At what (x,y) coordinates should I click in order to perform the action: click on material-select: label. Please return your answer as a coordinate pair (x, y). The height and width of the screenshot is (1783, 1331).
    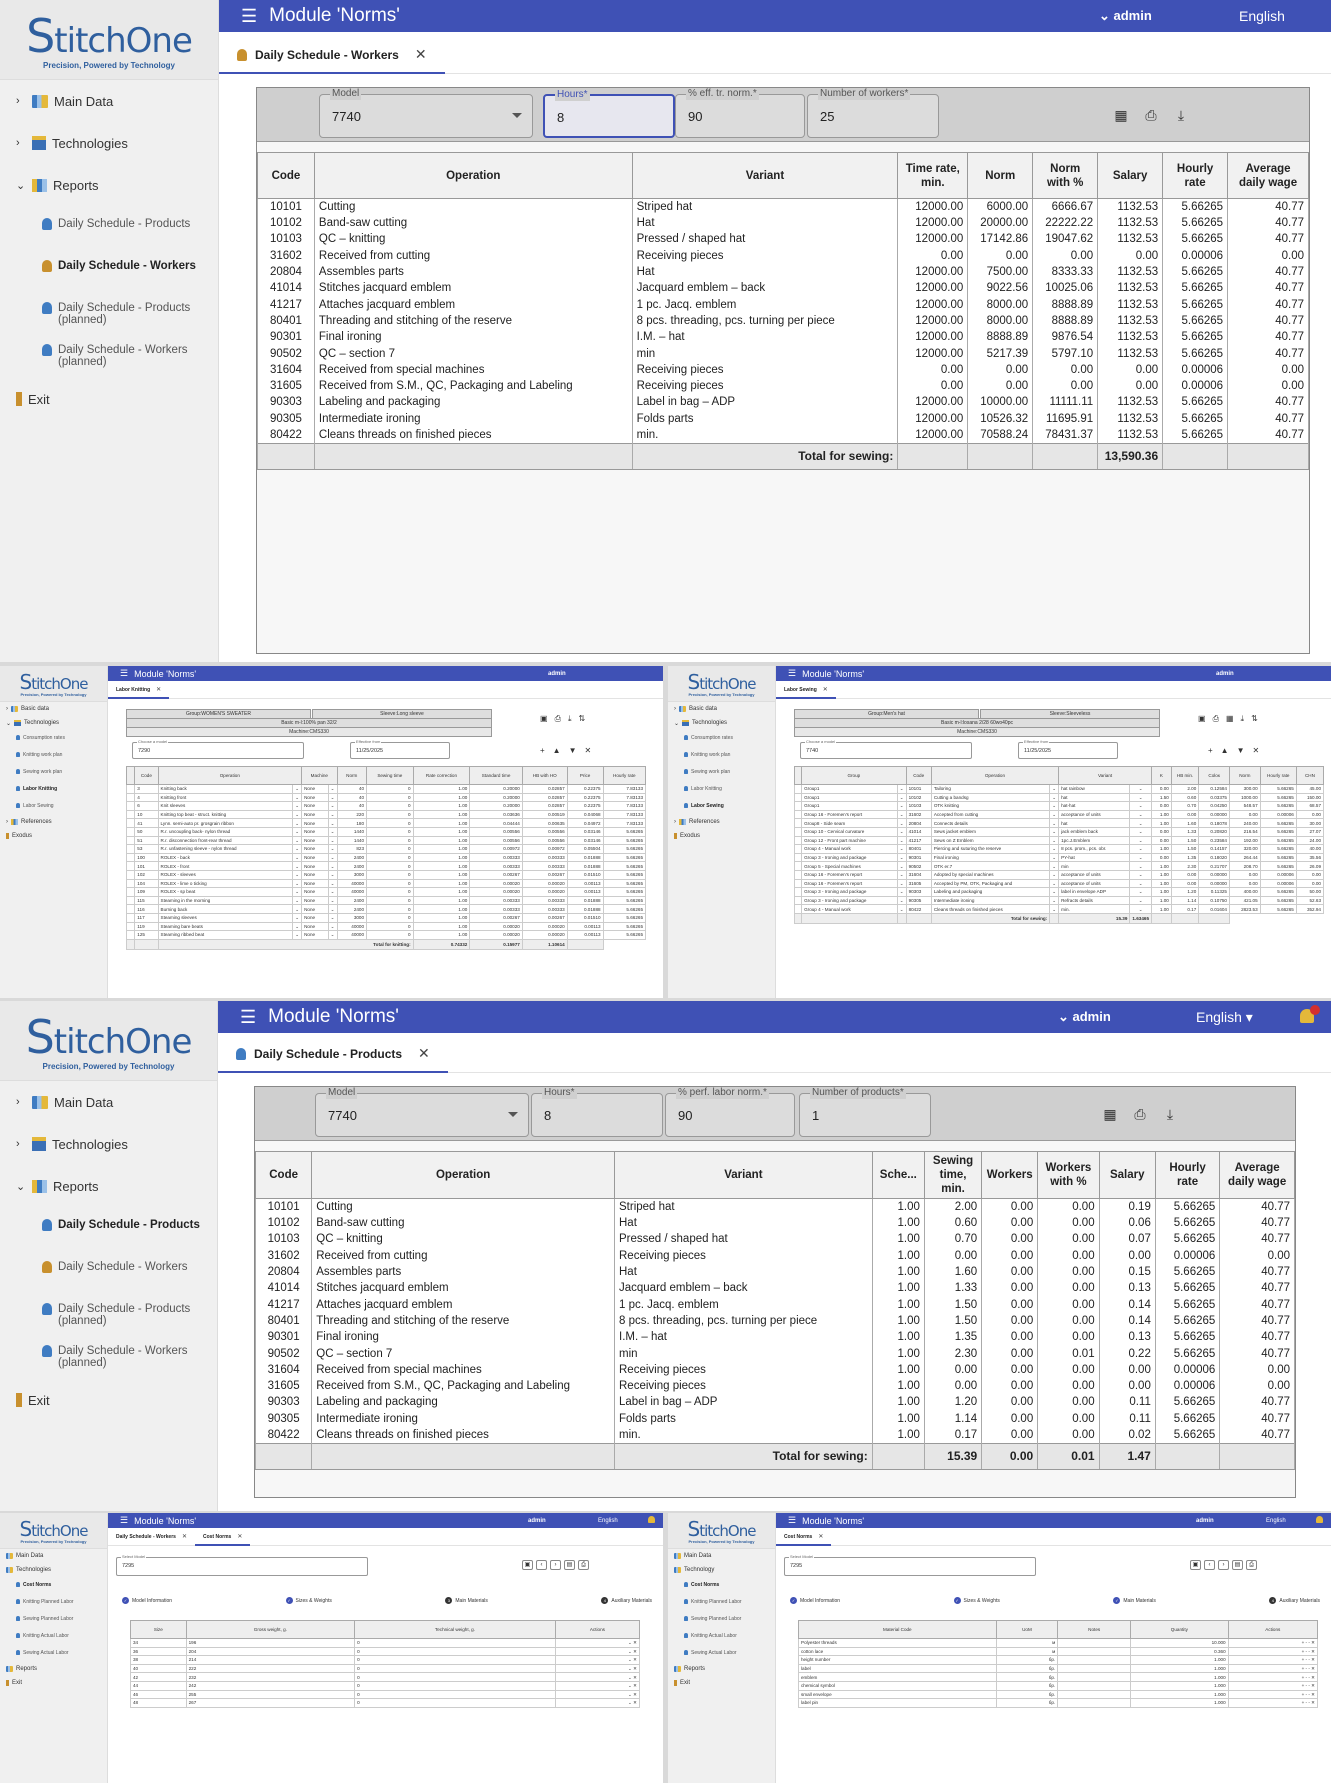
    Looking at the image, I should click on (897, 1668).